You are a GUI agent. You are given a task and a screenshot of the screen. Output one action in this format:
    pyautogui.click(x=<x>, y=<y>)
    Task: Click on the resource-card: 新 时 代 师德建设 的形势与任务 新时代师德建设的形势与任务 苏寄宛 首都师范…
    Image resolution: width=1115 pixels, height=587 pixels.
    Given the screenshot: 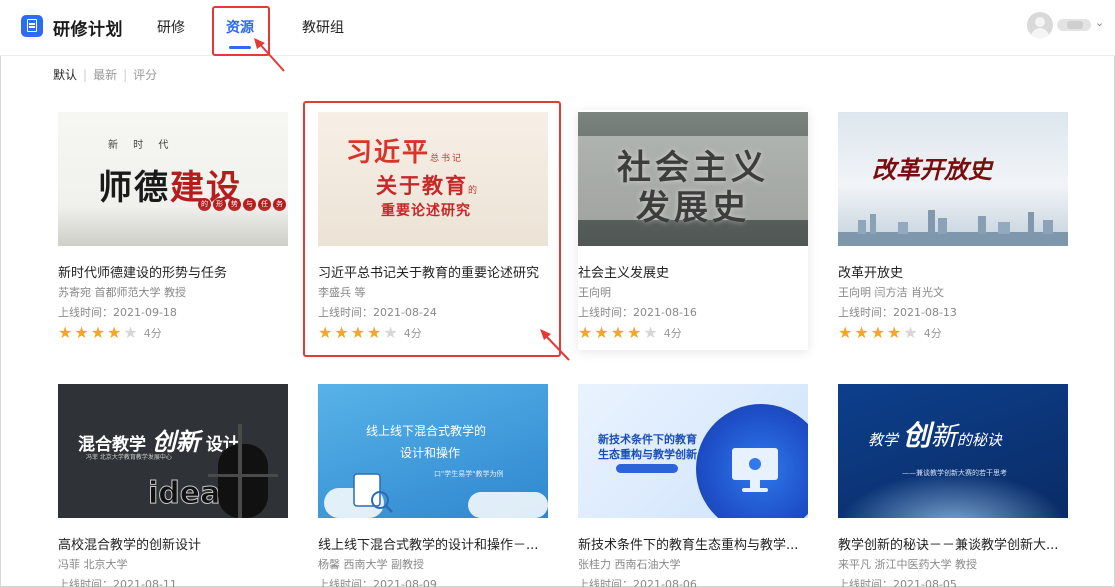 What is the action you would take?
    pyautogui.click(x=173, y=228)
    